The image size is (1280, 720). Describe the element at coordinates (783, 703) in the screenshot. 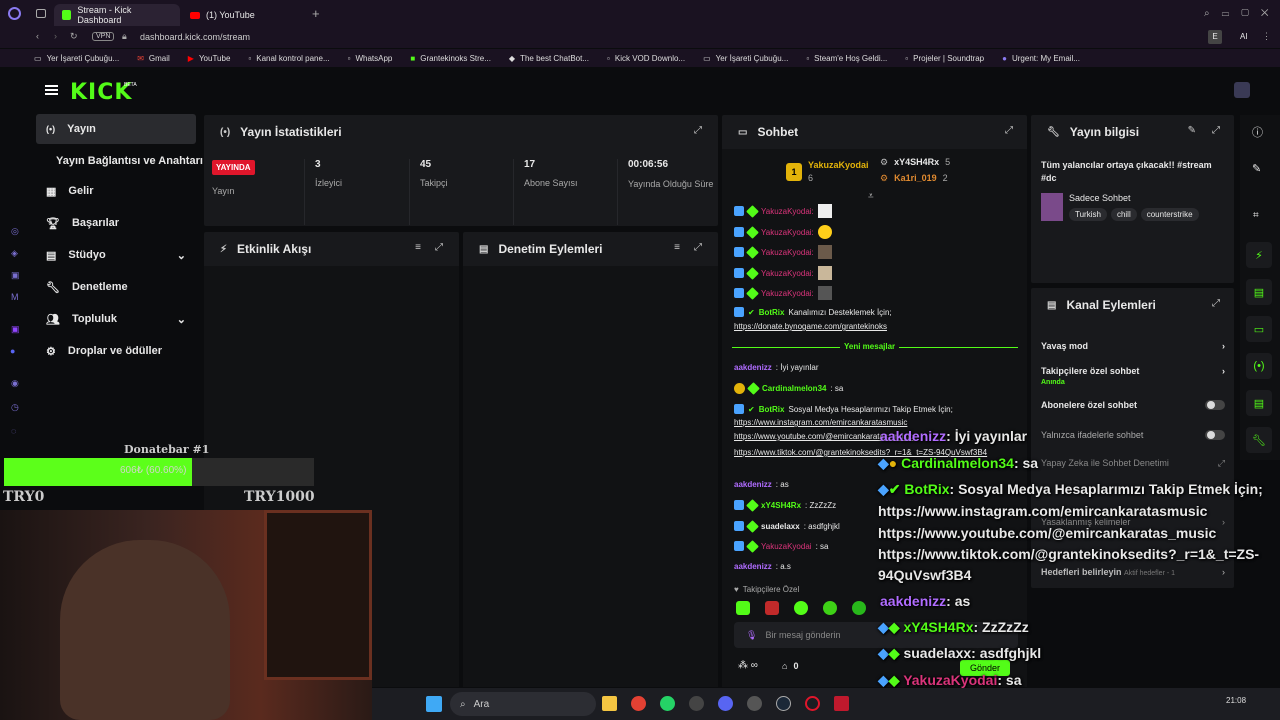

I see `steam-icon` at that location.